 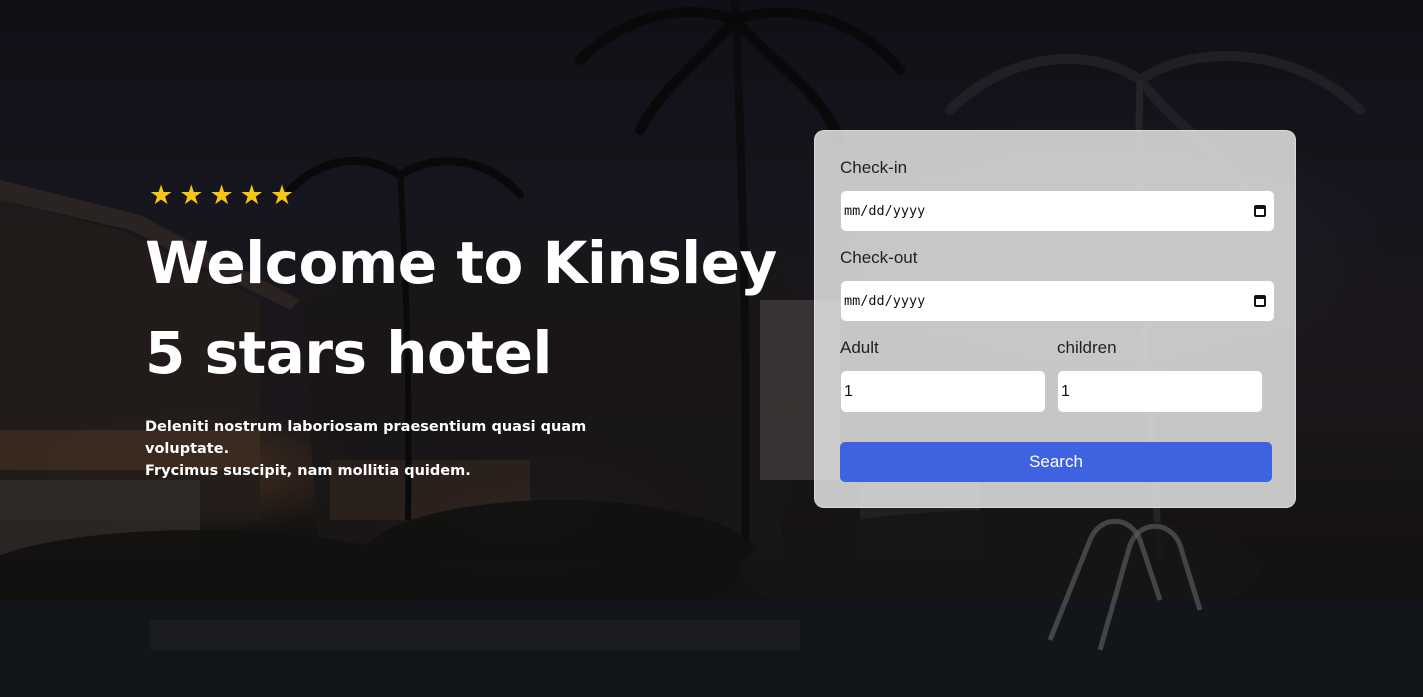 I want to click on adult-count-value: 1, so click(x=848, y=391).